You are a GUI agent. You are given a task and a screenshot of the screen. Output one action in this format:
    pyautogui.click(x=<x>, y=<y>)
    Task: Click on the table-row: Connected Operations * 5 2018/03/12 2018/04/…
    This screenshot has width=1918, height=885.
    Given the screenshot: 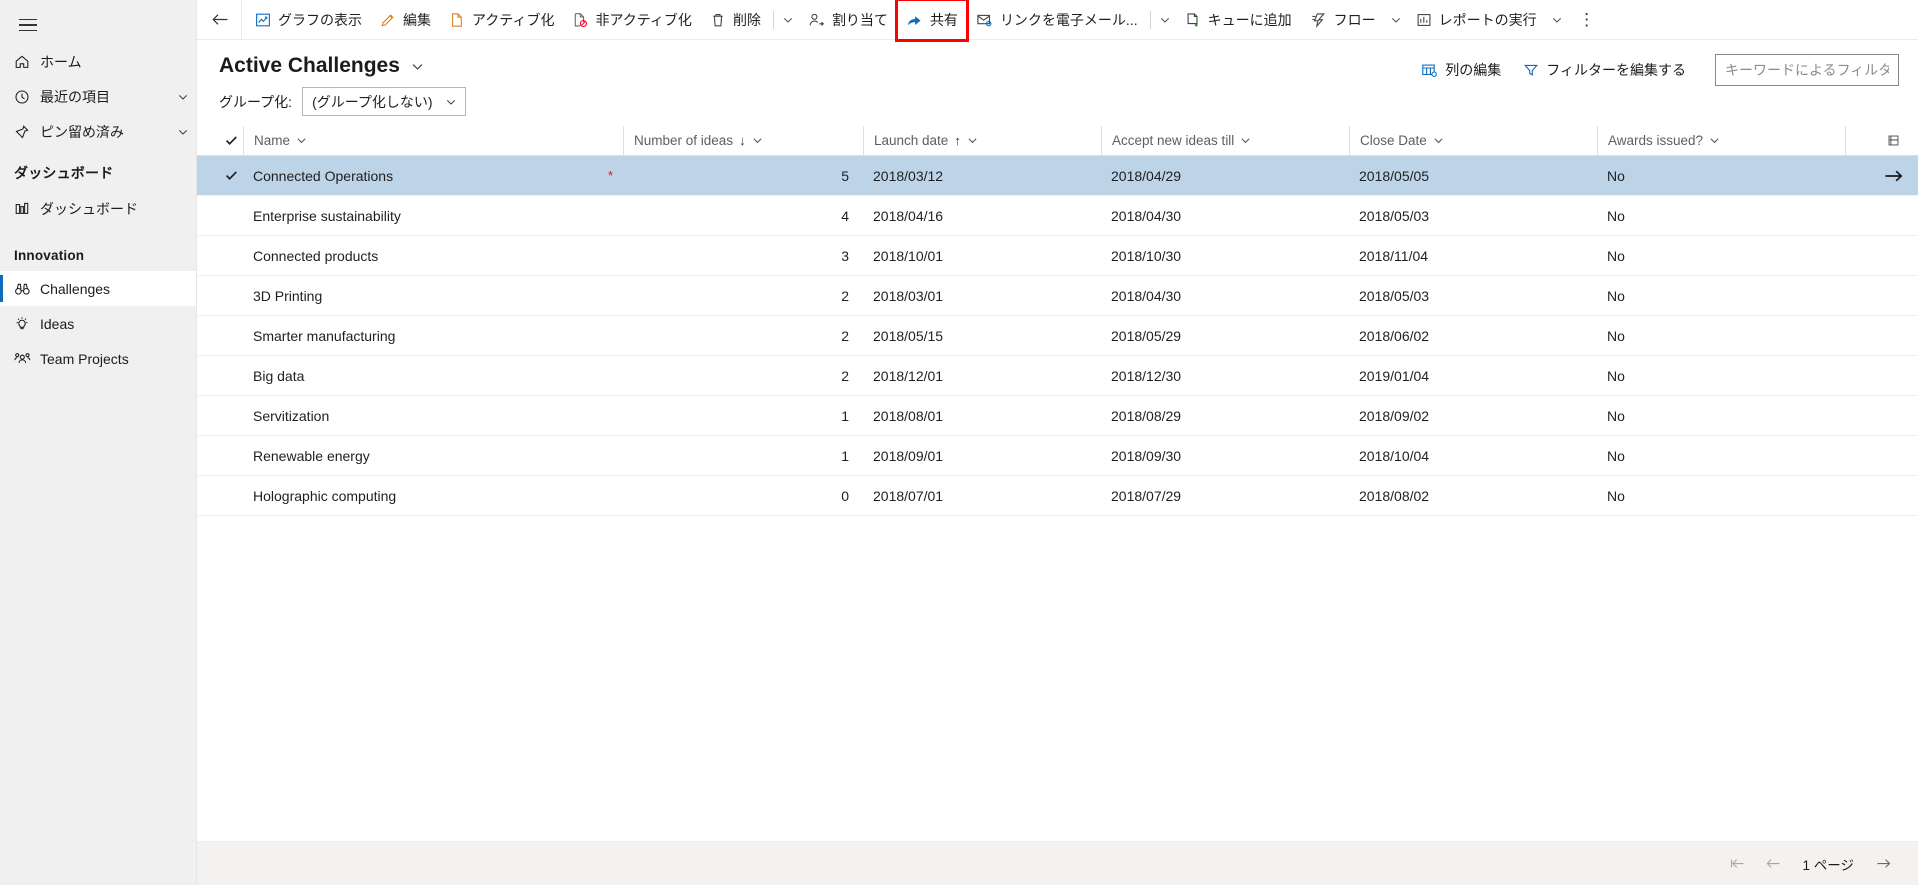 What is the action you would take?
    pyautogui.click(x=1057, y=176)
    